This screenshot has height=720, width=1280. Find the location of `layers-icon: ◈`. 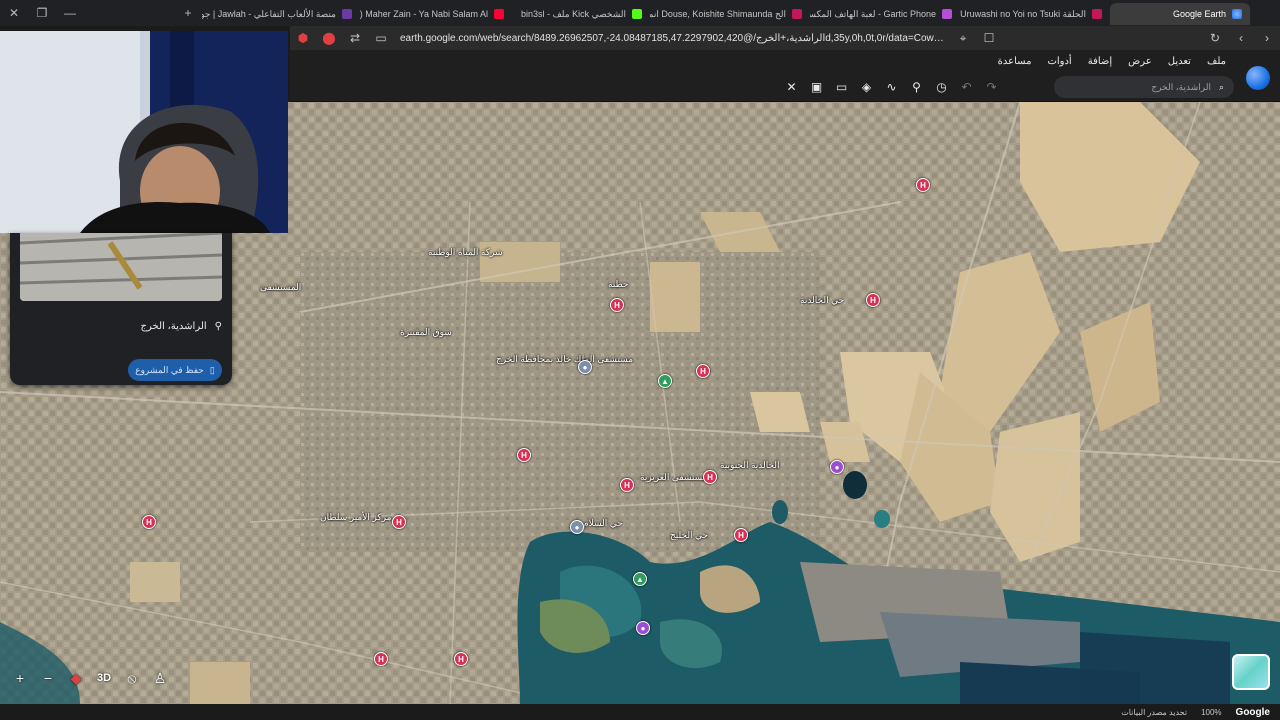

layers-icon: ◈ is located at coordinates (866, 87).